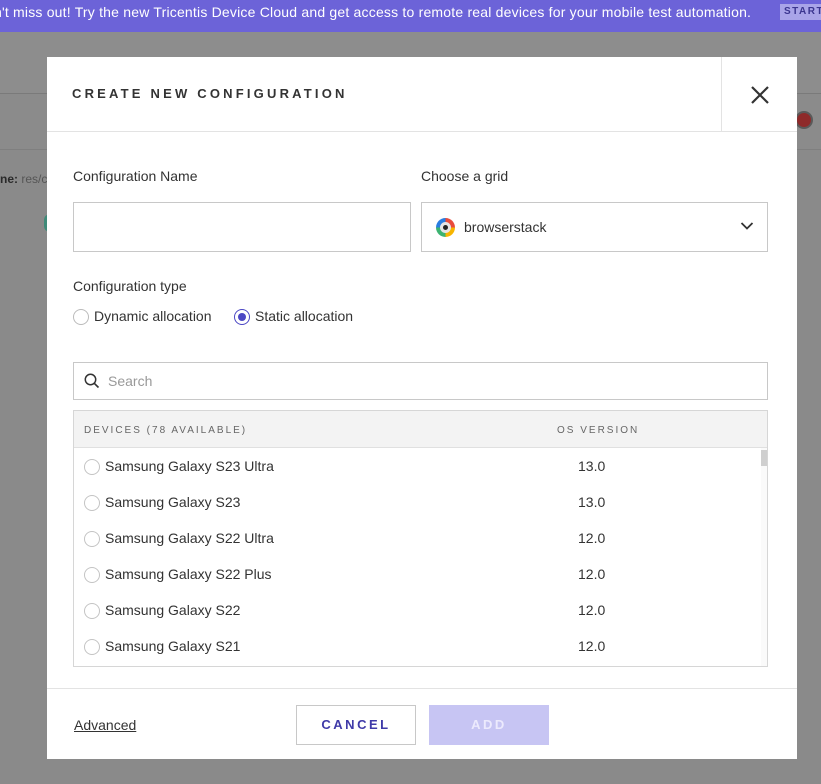  What do you see at coordinates (153, 316) in the screenshot?
I see `dynamic-allocation-label: Dynamic allocation` at bounding box center [153, 316].